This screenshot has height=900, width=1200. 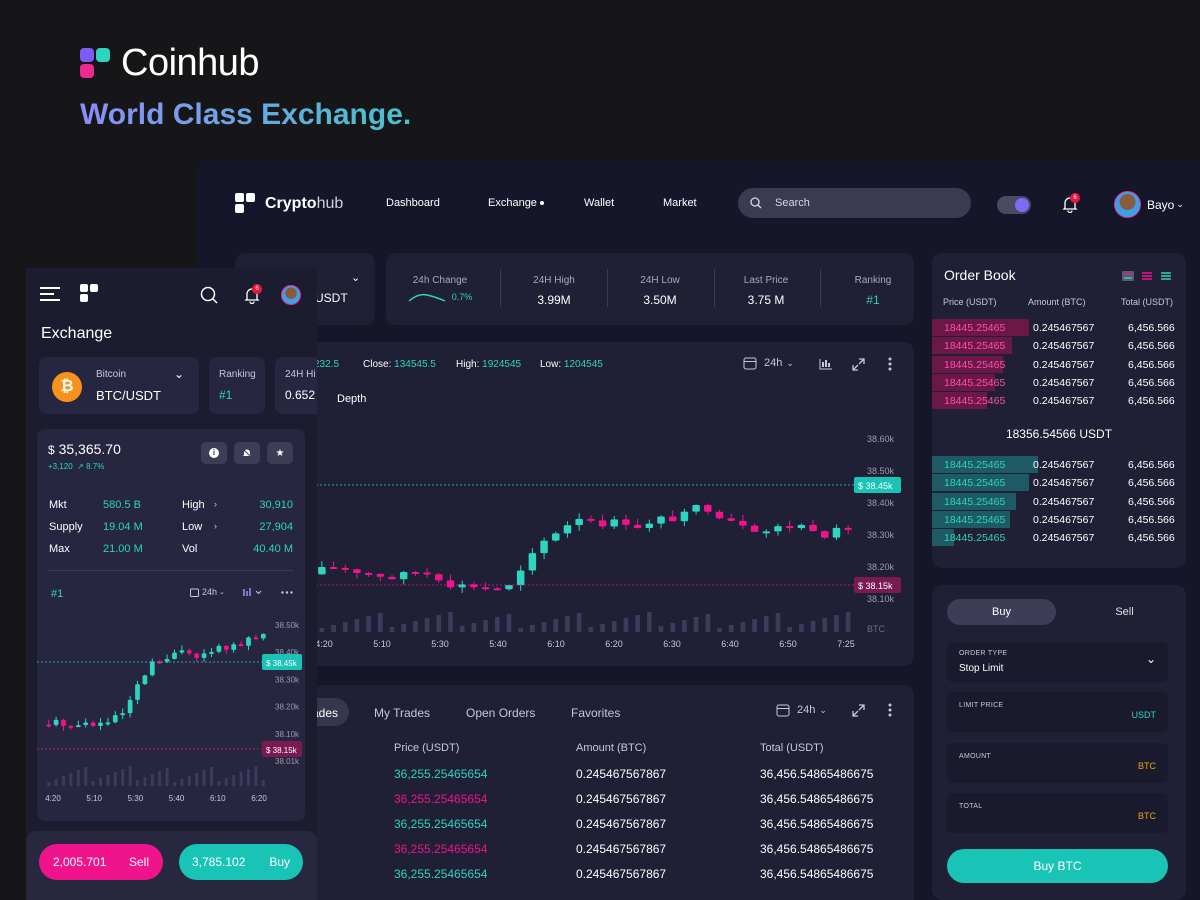 I want to click on trades-header-total: Total (USDT), so click(x=792, y=748).